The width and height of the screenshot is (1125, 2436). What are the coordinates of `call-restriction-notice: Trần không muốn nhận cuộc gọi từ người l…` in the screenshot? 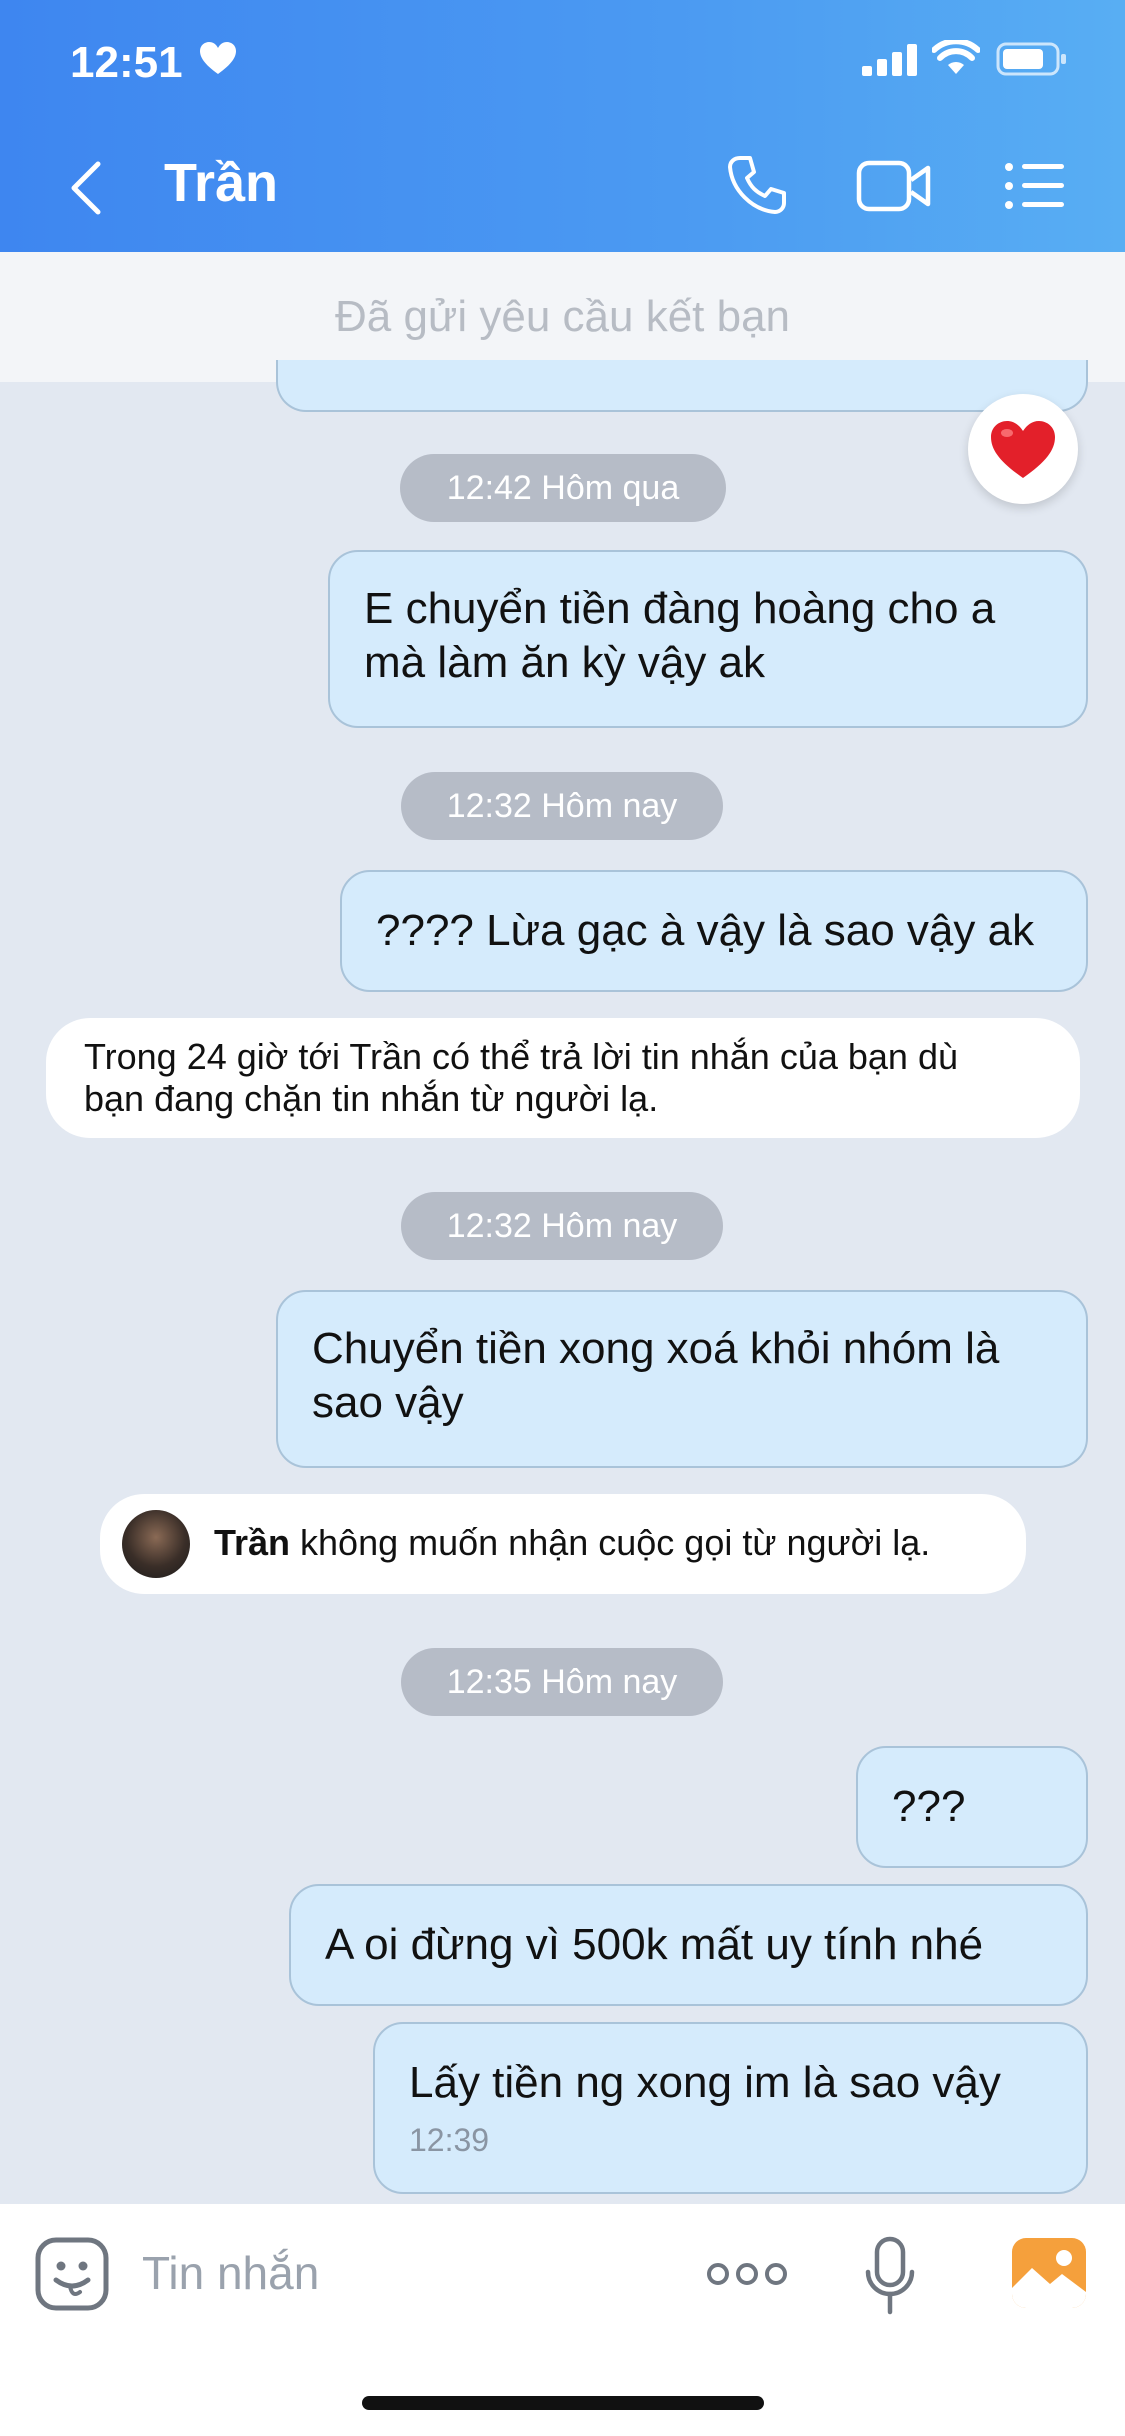 It's located at (563, 1544).